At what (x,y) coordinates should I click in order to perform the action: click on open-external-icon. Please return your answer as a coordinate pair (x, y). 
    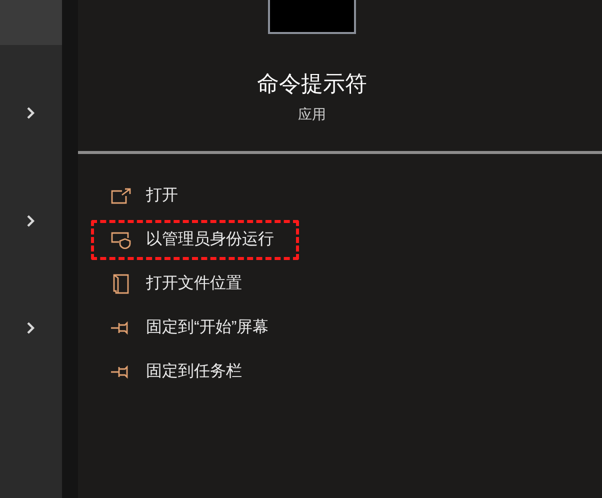
    Looking at the image, I should click on (121, 196).